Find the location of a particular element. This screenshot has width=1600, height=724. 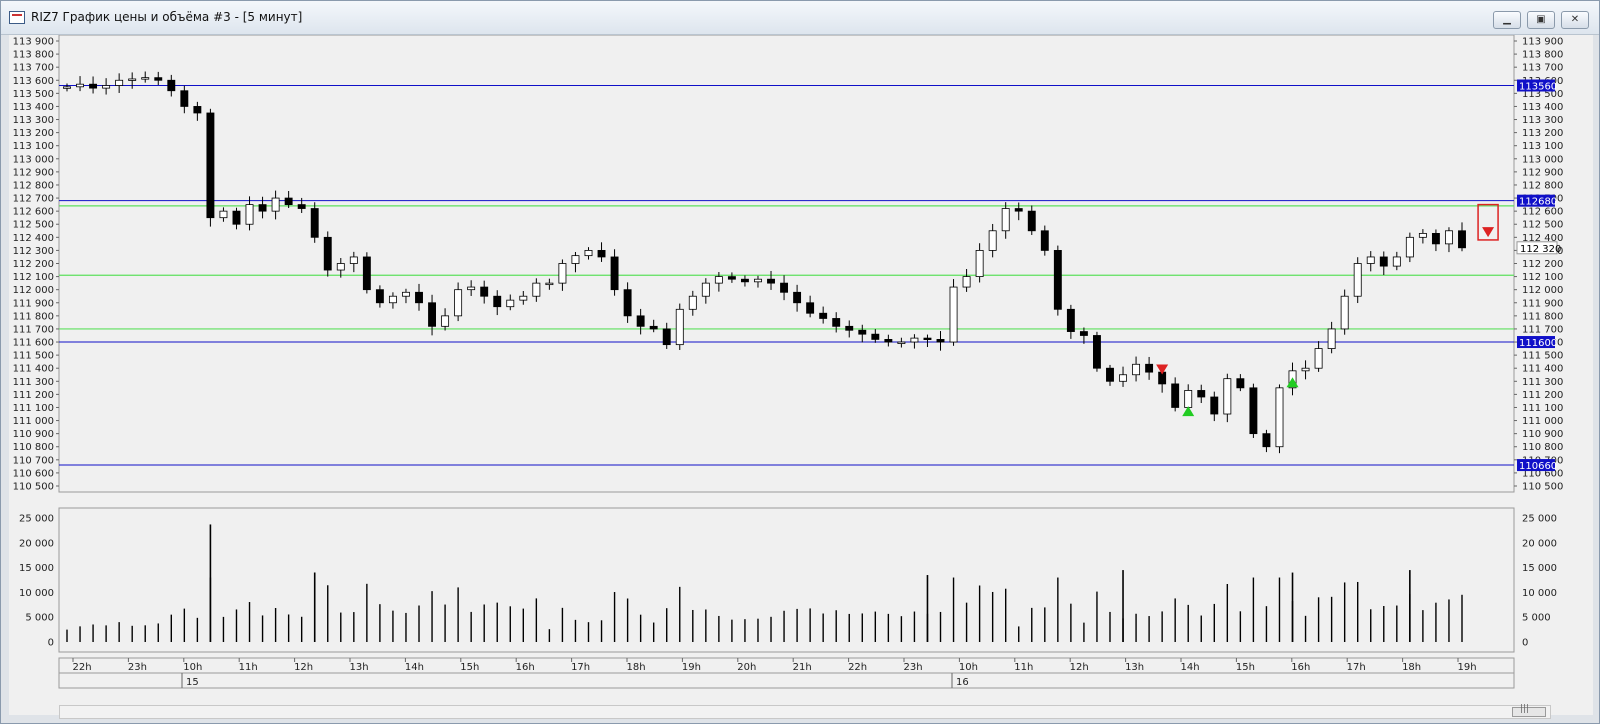

price-axis-left-label: 112 600 is located at coordinates (33, 212).